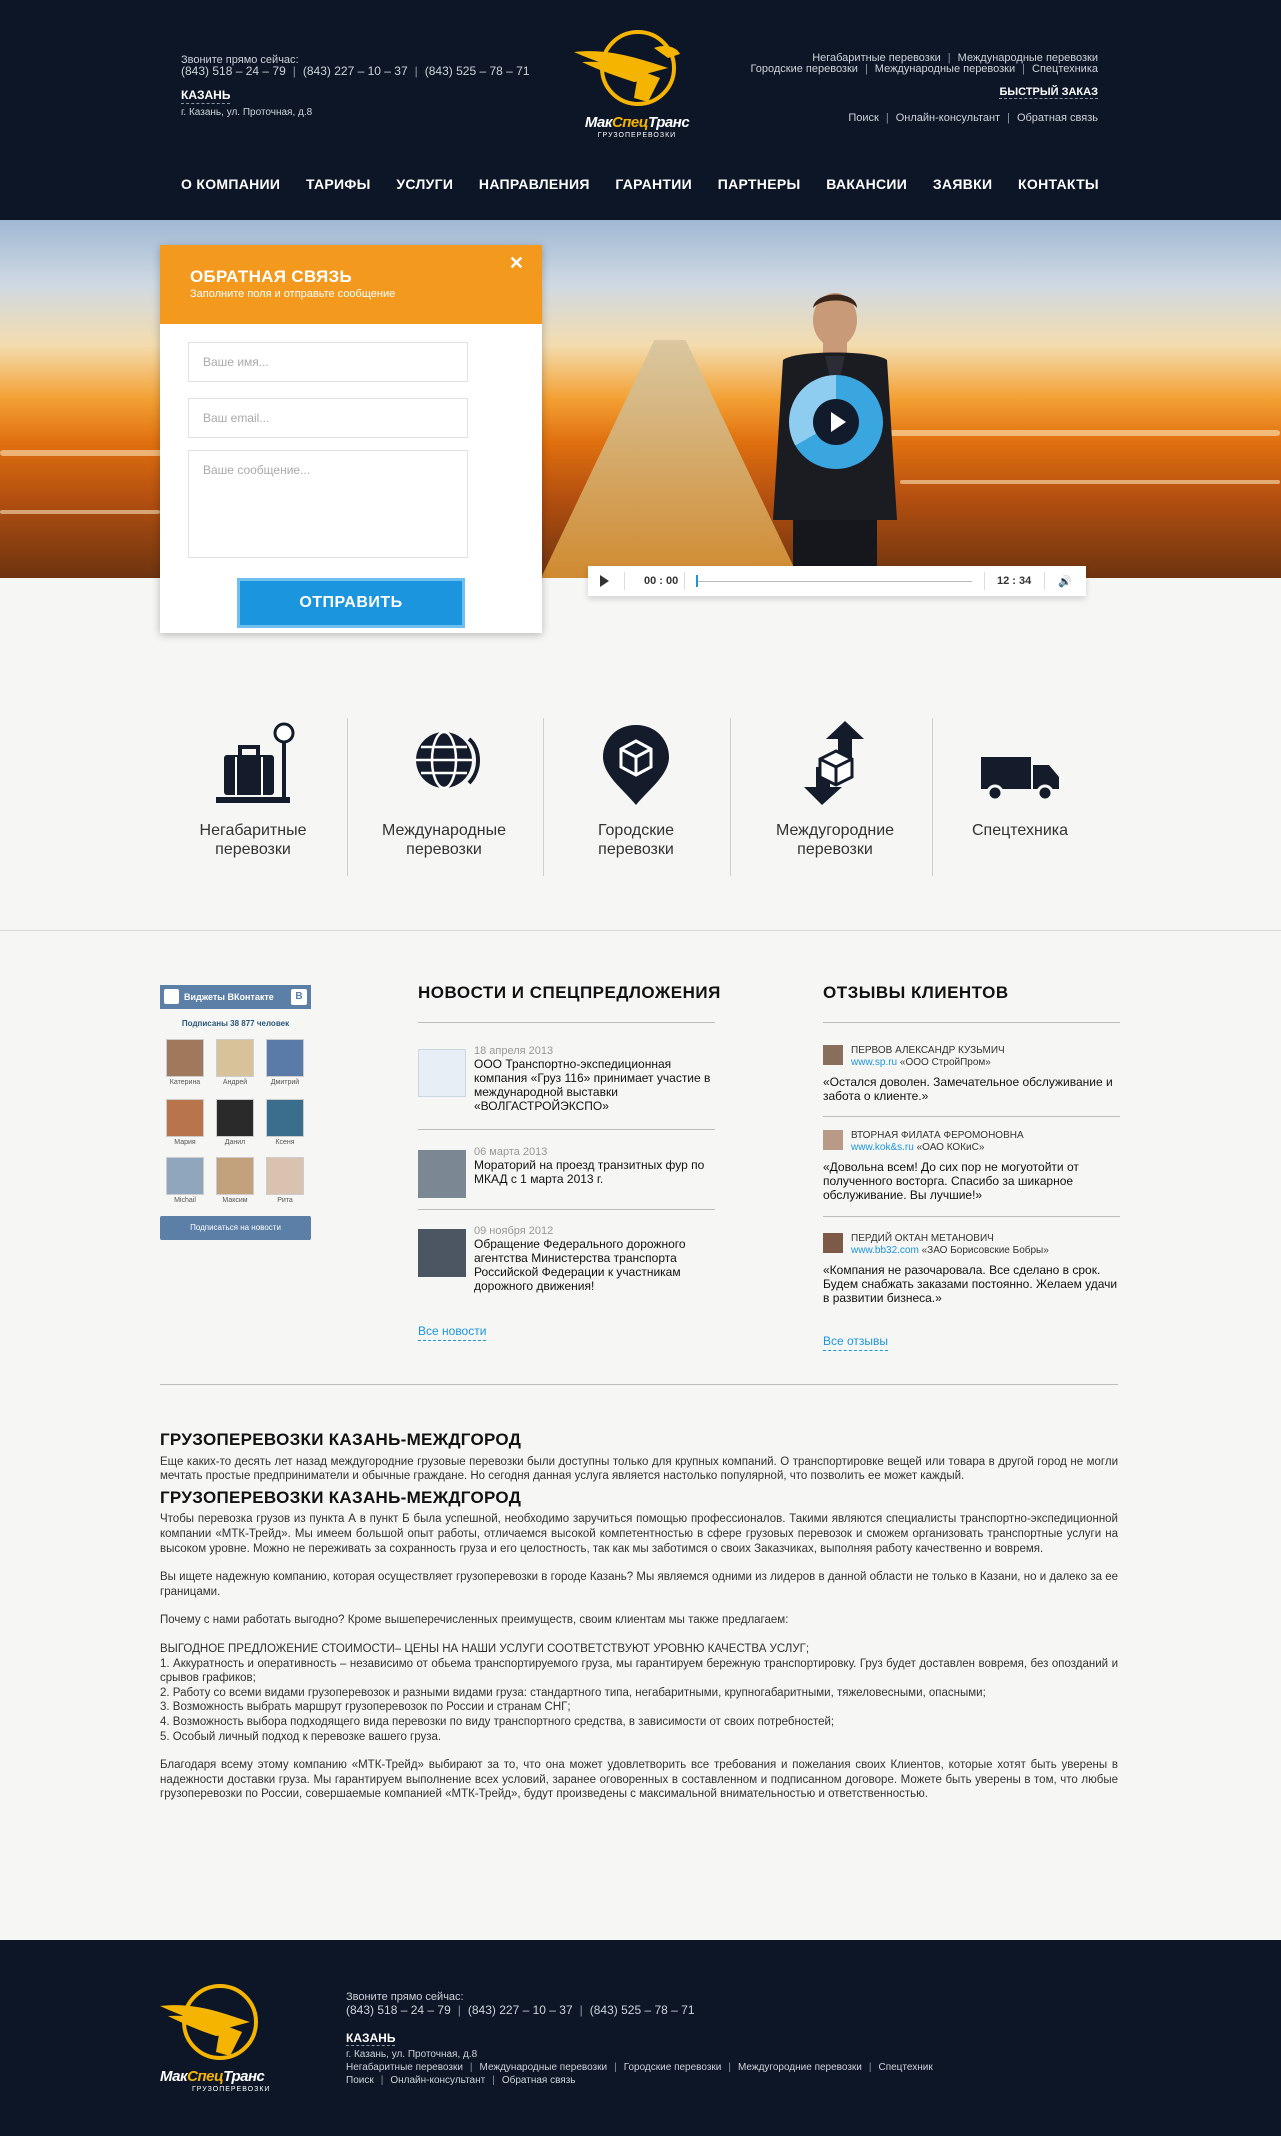 This screenshot has width=1281, height=2136. Describe the element at coordinates (285, 1180) in the screenshot. I see `vk-user: Рита` at that location.